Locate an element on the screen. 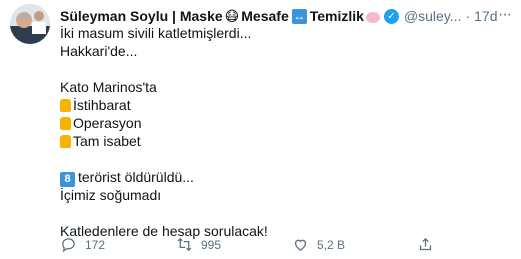 The image size is (521, 259). author-name: Süleyman Soylu | Maske is located at coordinates (141, 16).